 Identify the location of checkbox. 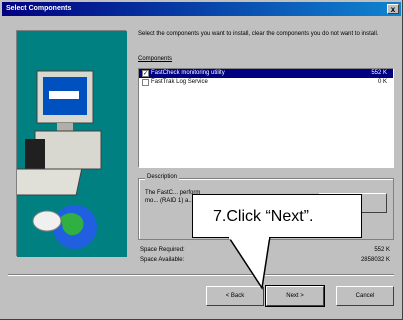
(145, 82).